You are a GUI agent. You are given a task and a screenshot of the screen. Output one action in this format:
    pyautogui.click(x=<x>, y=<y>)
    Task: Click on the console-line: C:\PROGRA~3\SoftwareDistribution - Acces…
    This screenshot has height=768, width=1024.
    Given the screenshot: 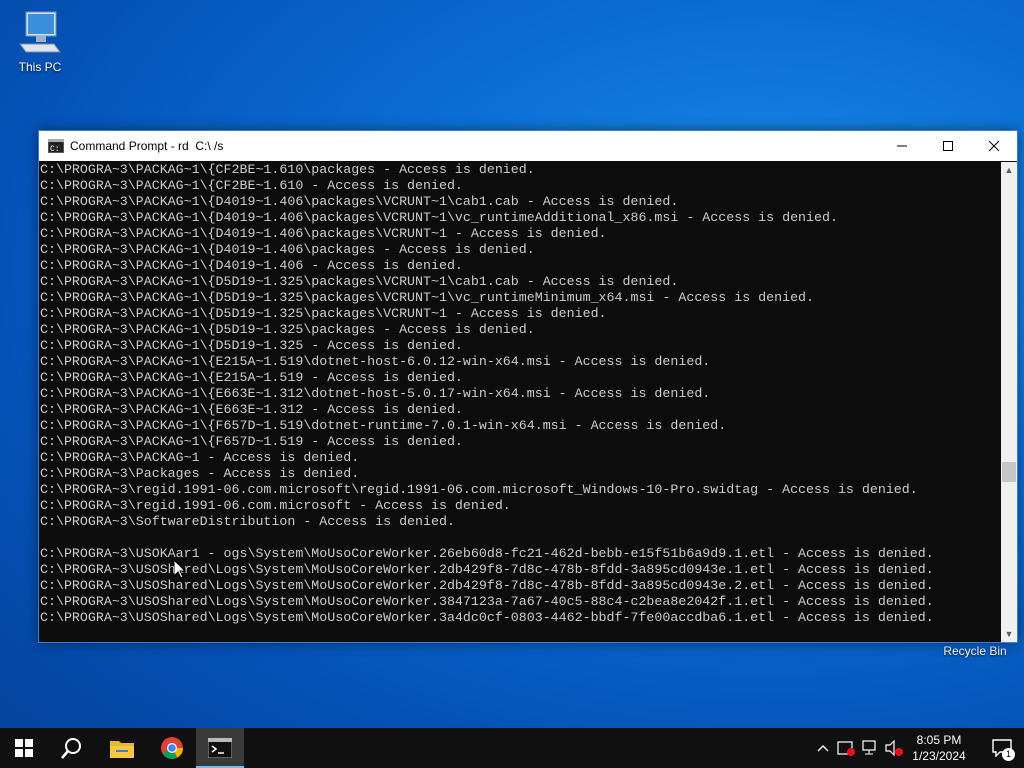 What is the action you would take?
    pyautogui.click(x=247, y=521)
    